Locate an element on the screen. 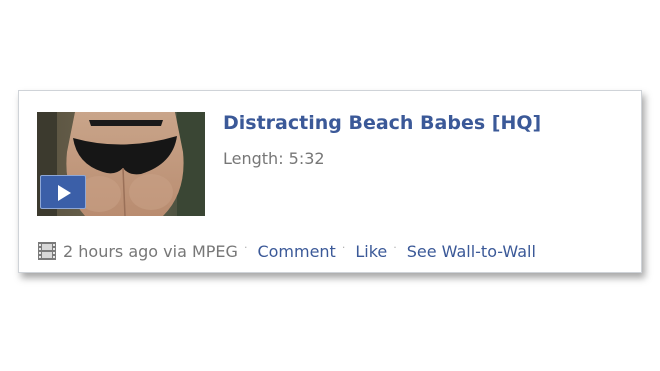  video-title-link: Distracting Beach Babes [HQ] is located at coordinates (382, 123).